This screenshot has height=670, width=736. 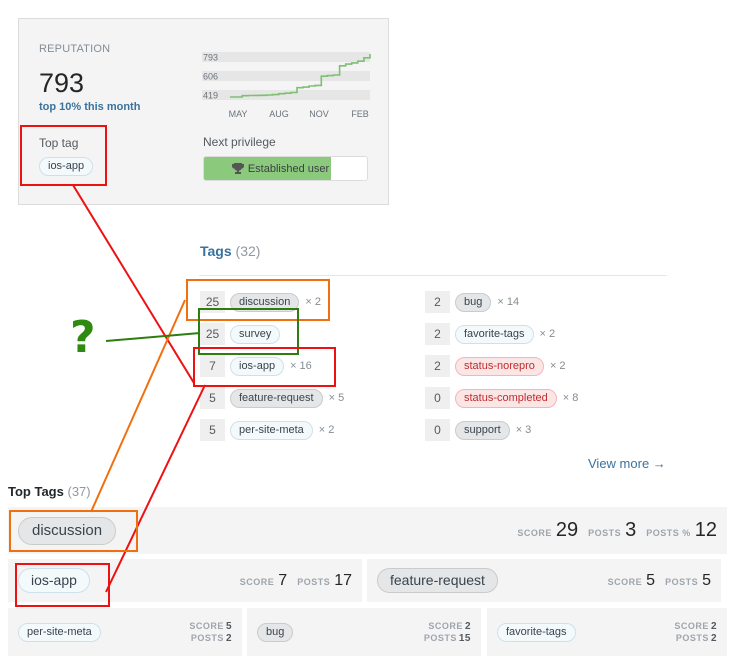 I want to click on posts-value: 15, so click(x=464, y=638).